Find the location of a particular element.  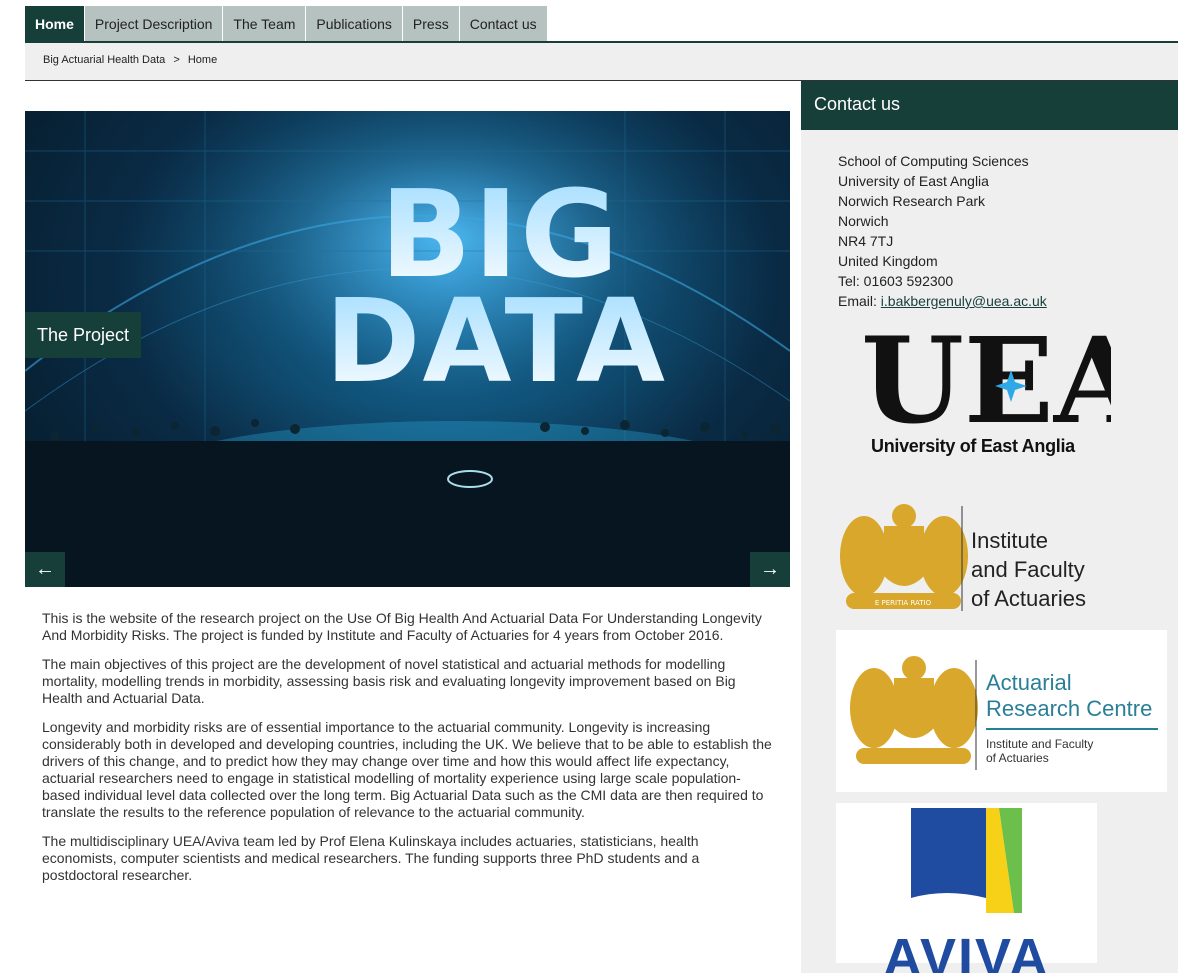

email-line: Email: i.bakbergenuly@uea.ac.uk is located at coordinates (942, 301).